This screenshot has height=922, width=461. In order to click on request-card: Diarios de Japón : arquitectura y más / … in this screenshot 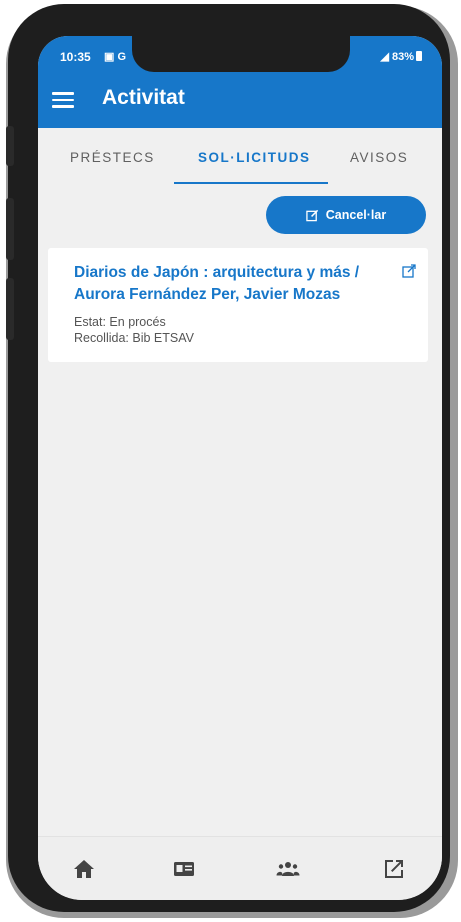, I will do `click(238, 305)`.